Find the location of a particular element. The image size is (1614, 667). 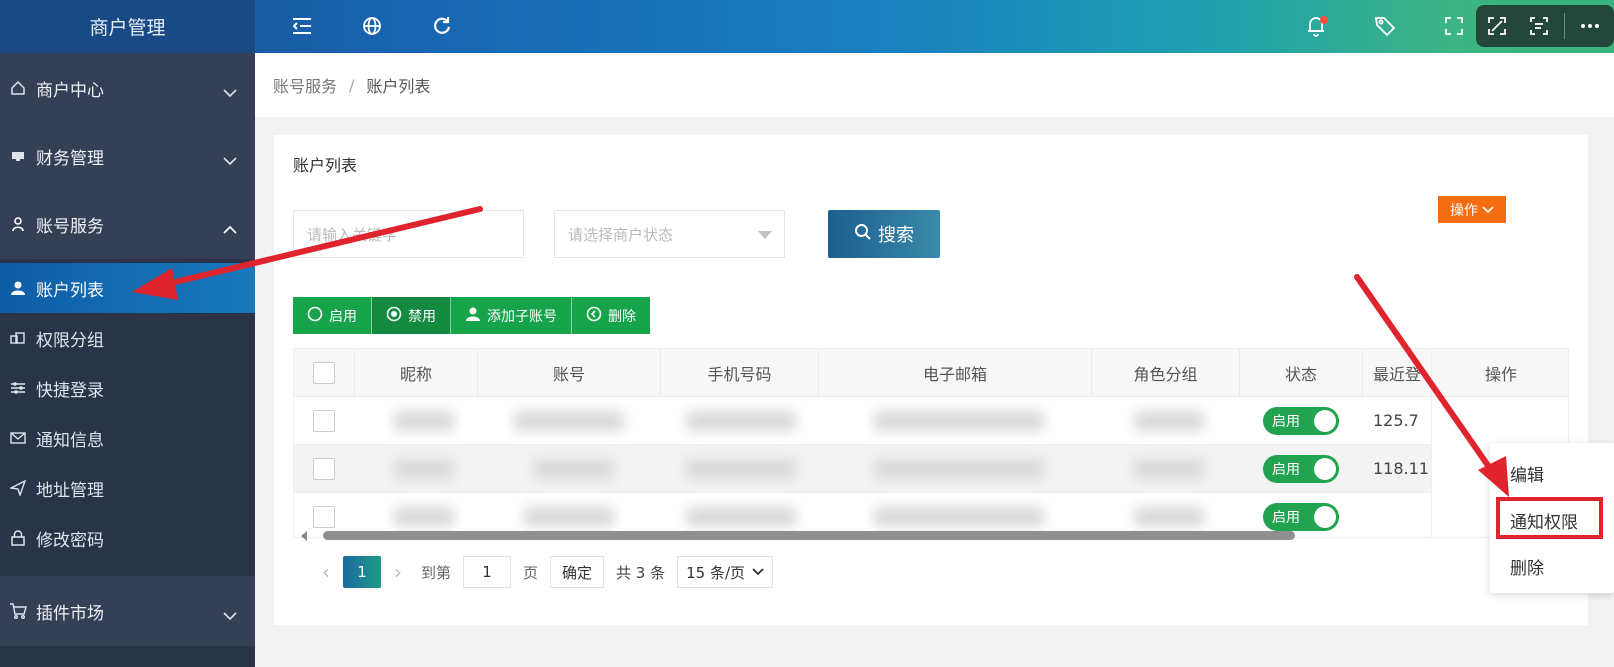

breadcrumb: 账号服务 / 账户列表 is located at coordinates (934, 85).